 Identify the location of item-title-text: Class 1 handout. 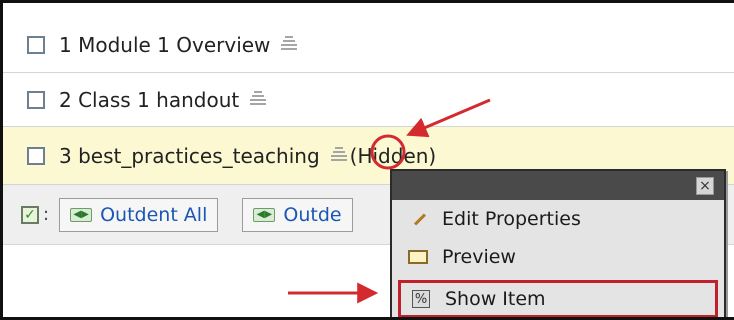
(158, 100).